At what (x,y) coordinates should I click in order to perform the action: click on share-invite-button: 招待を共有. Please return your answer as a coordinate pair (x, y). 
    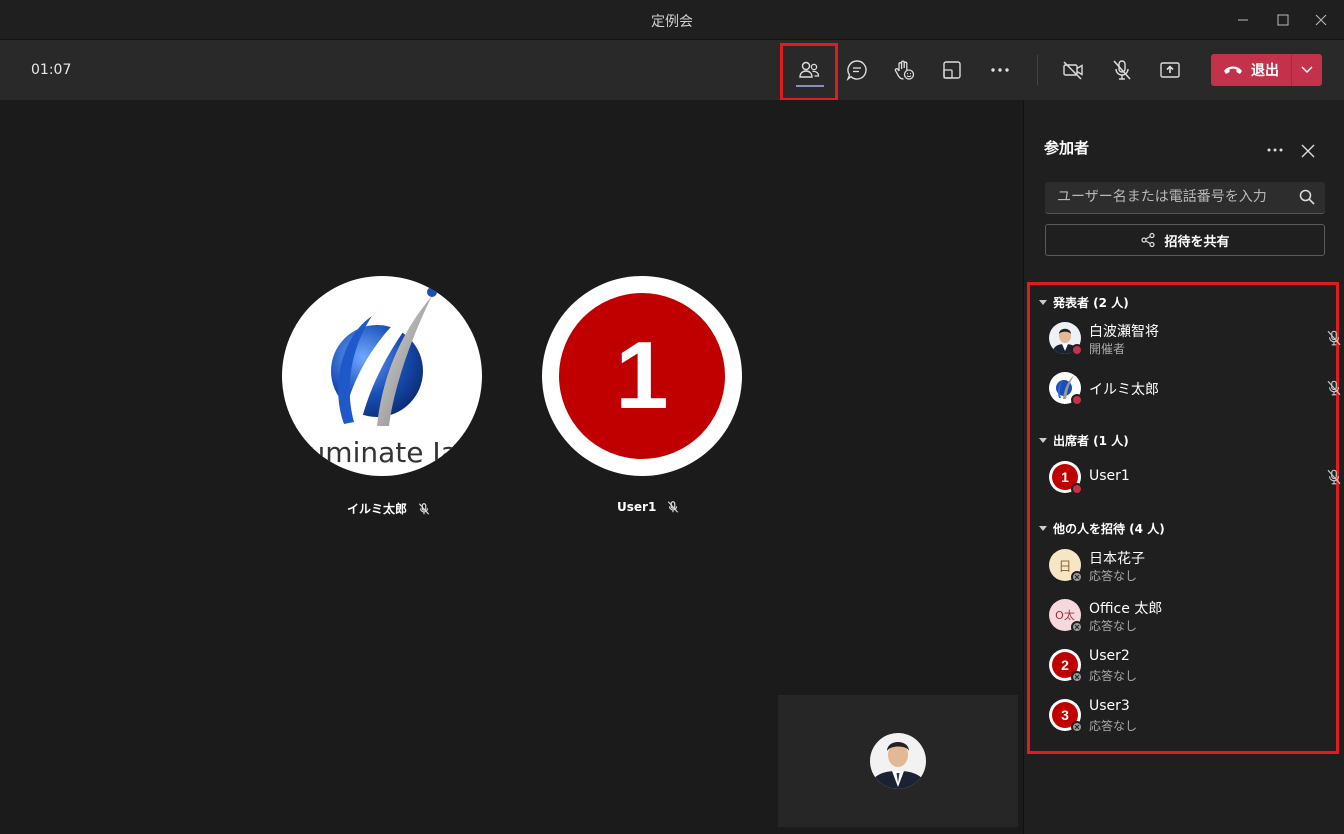
    Looking at the image, I should click on (1185, 240).